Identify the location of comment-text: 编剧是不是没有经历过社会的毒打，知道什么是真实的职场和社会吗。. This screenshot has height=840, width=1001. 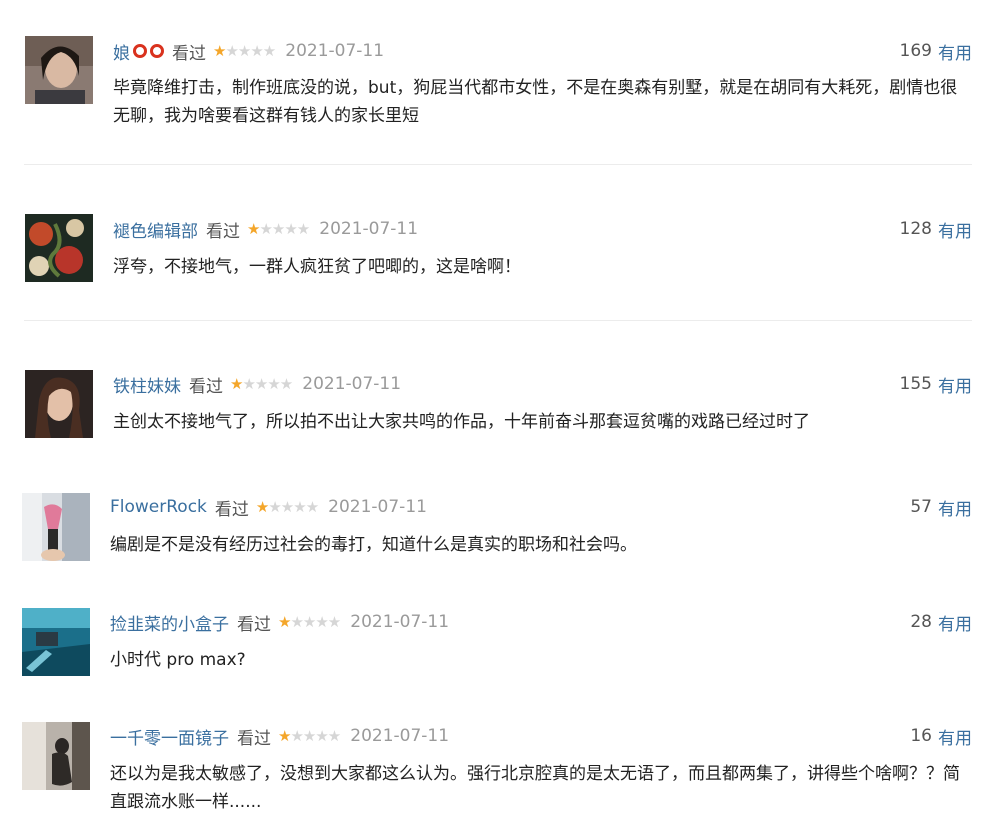
(373, 545).